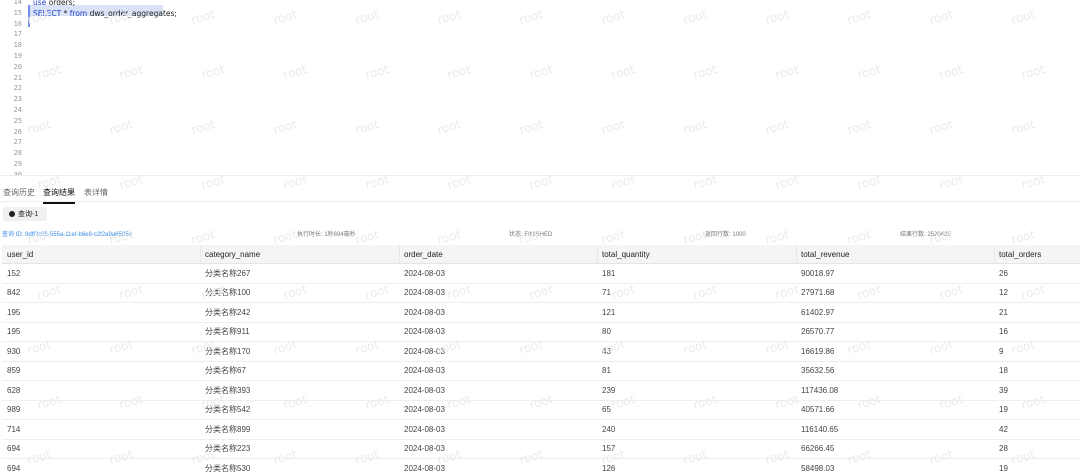 The image size is (1080, 475). Describe the element at coordinates (228, 390) in the screenshot. I see `table-cell: 分类名称393` at that location.